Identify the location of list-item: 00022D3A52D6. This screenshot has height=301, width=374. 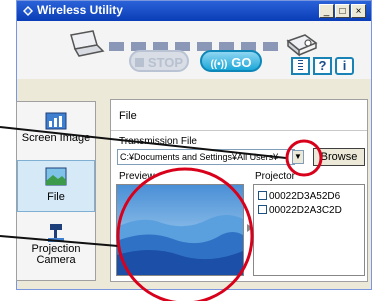
(299, 196).